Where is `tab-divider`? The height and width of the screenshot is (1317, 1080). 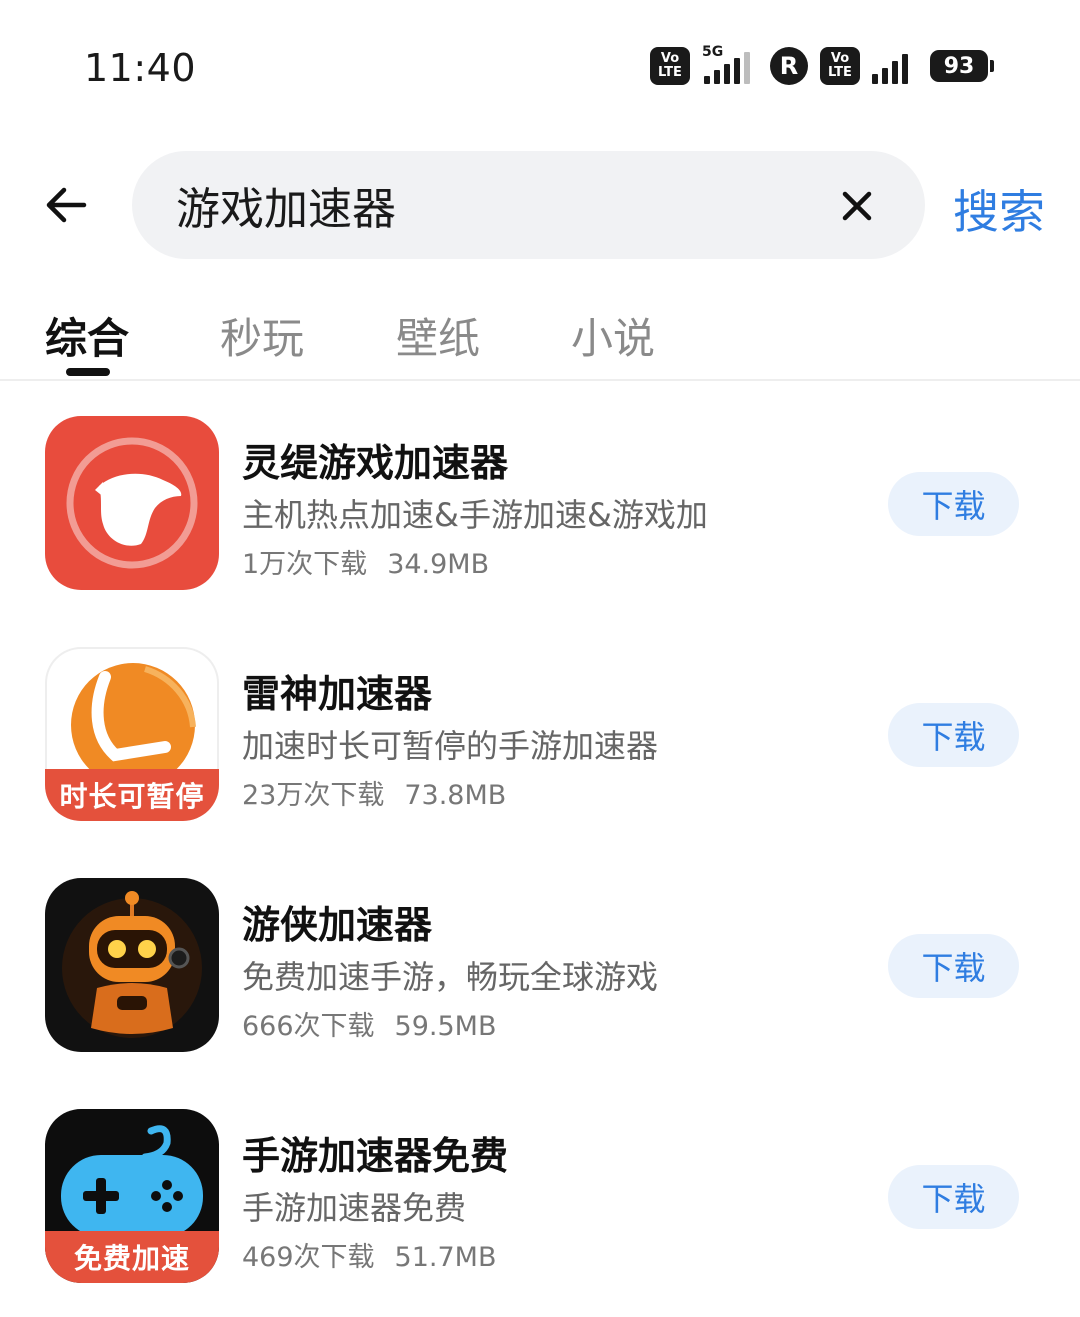
tab-divider is located at coordinates (540, 380).